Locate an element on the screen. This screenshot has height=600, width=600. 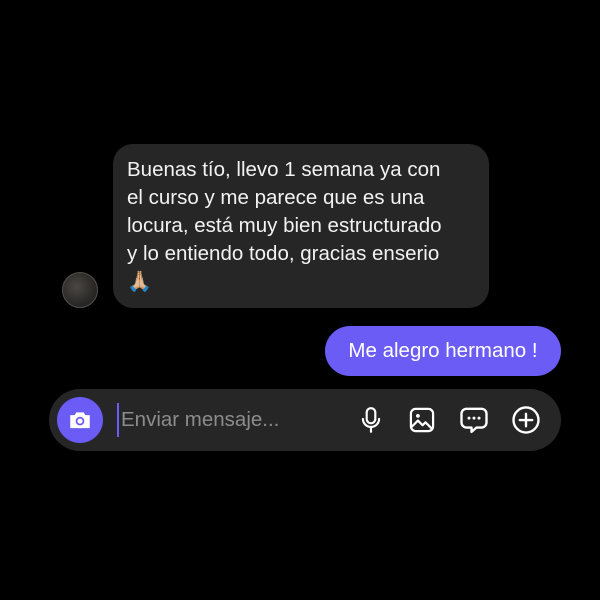
camera-button is located at coordinates (80, 420).